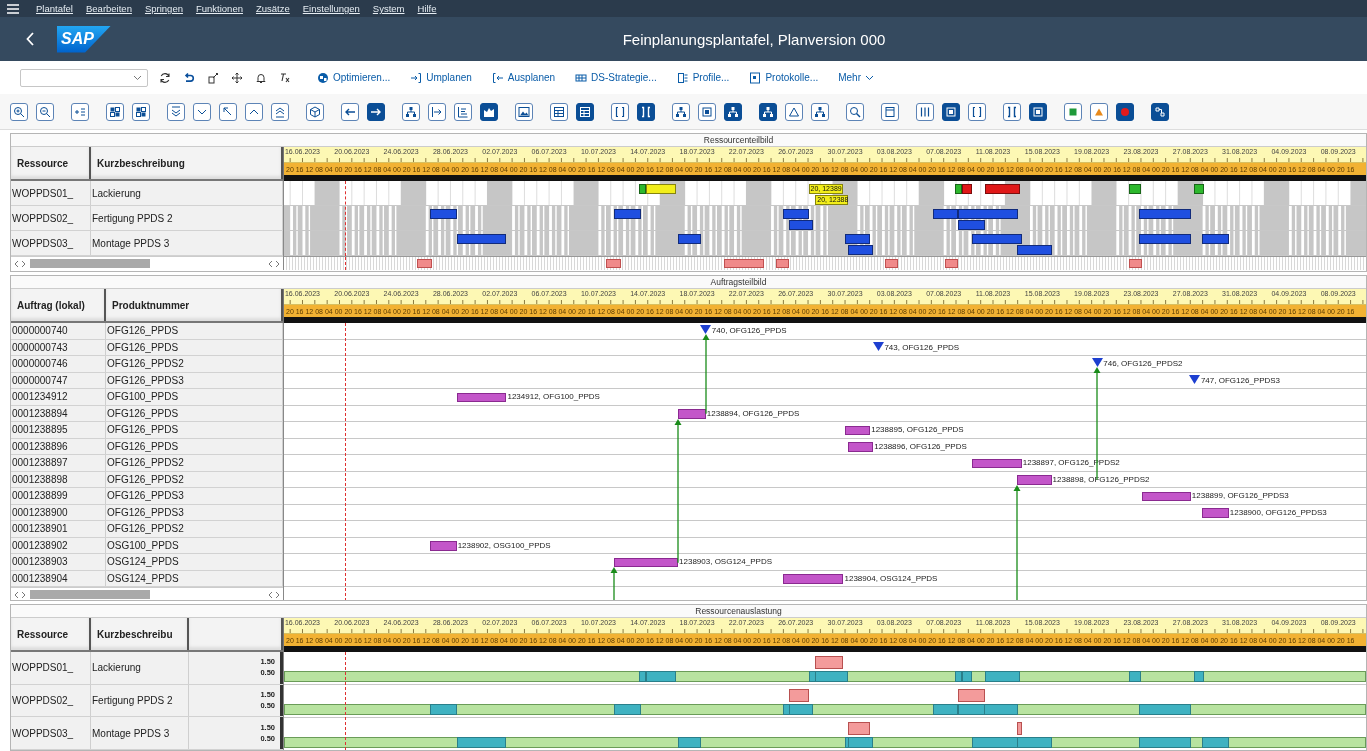 The width and height of the screenshot is (1367, 751). I want to click on window-button, so click(890, 111).